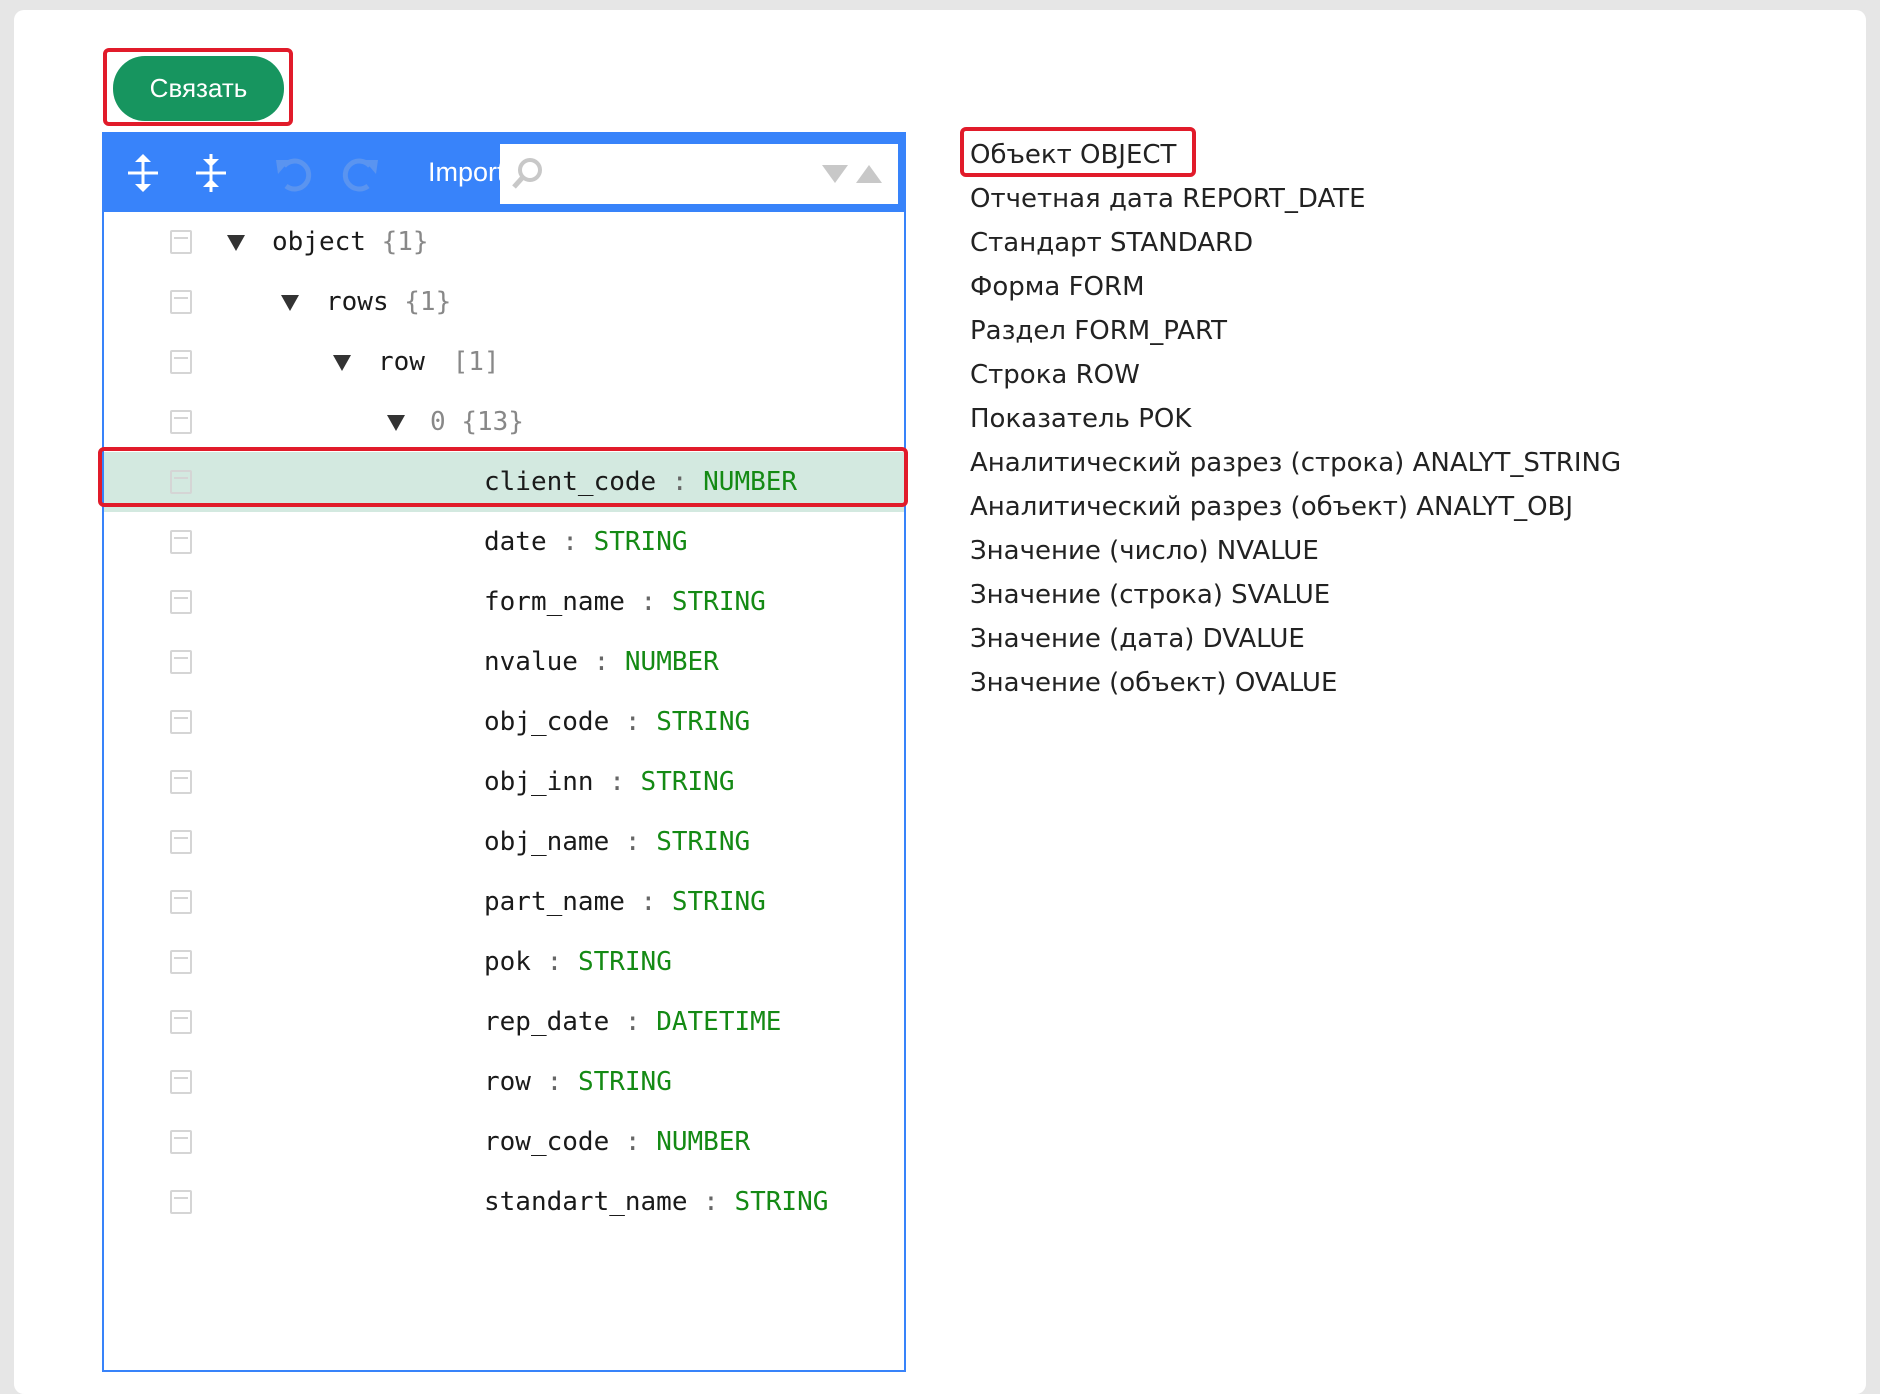  I want to click on tree-field-row-pok: pok : STRING, so click(504, 962).